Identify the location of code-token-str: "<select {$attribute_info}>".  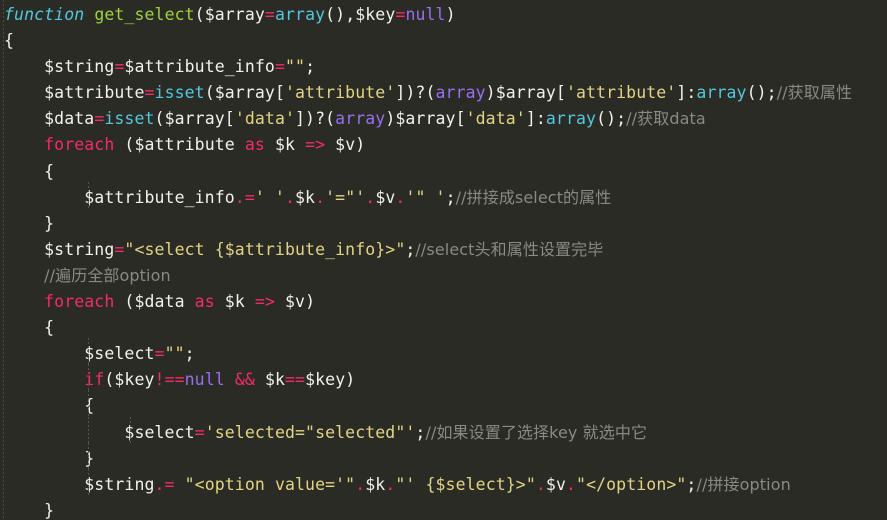
(265, 249).